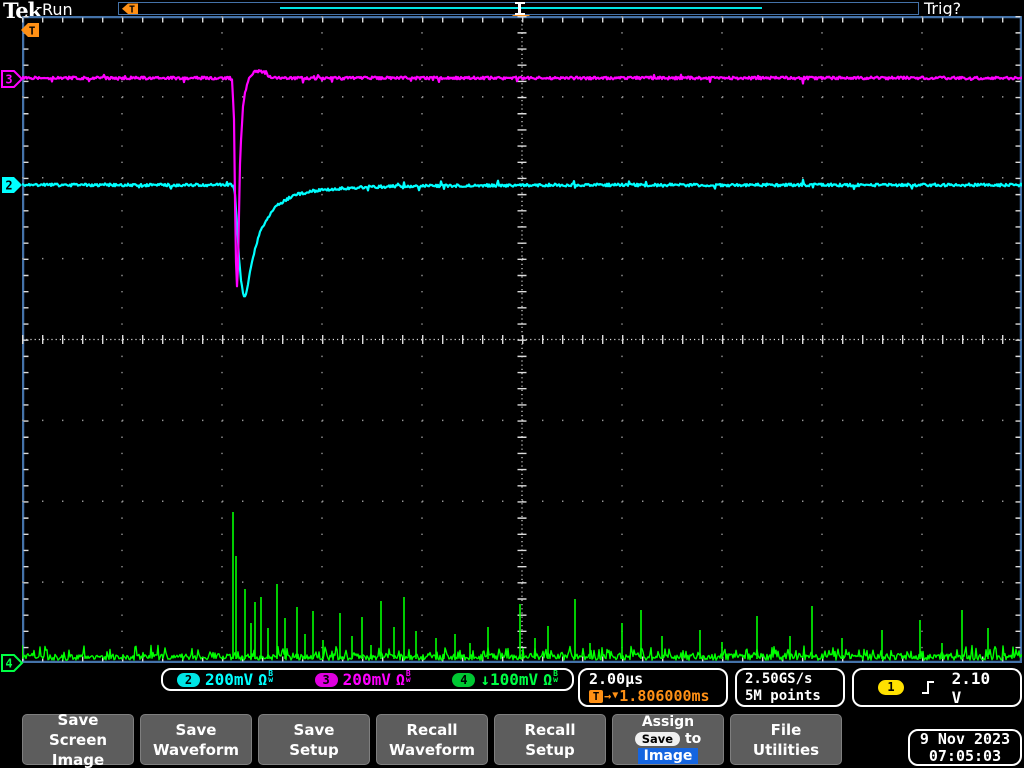 This screenshot has width=1024, height=768. I want to click on file-utilities-button: File Utilities, so click(786, 739).